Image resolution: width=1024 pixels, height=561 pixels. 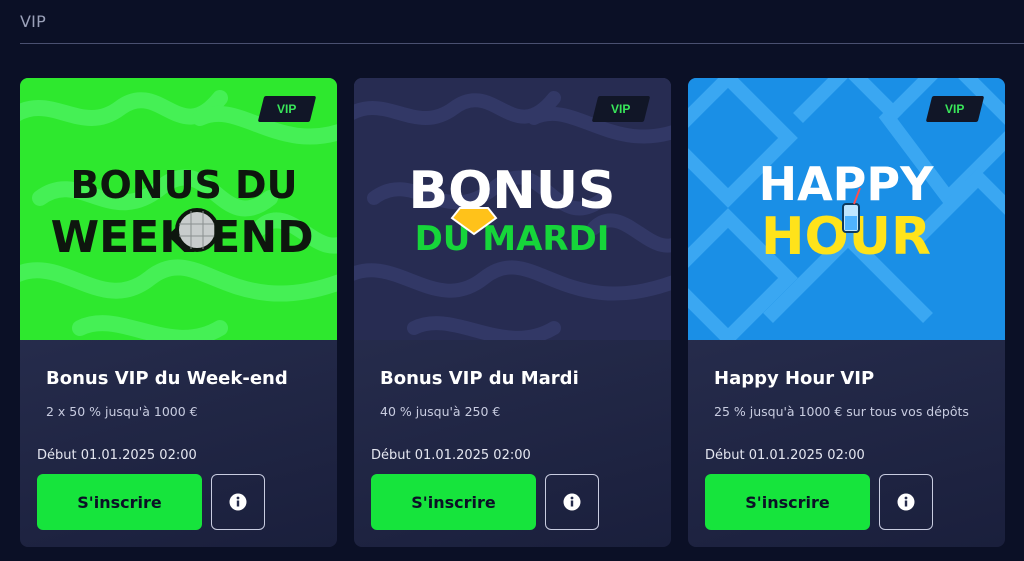 What do you see at coordinates (841, 411) in the screenshot?
I see `card-description: 25 % jusqu'à 1000 € sur tous vos dépôts` at bounding box center [841, 411].